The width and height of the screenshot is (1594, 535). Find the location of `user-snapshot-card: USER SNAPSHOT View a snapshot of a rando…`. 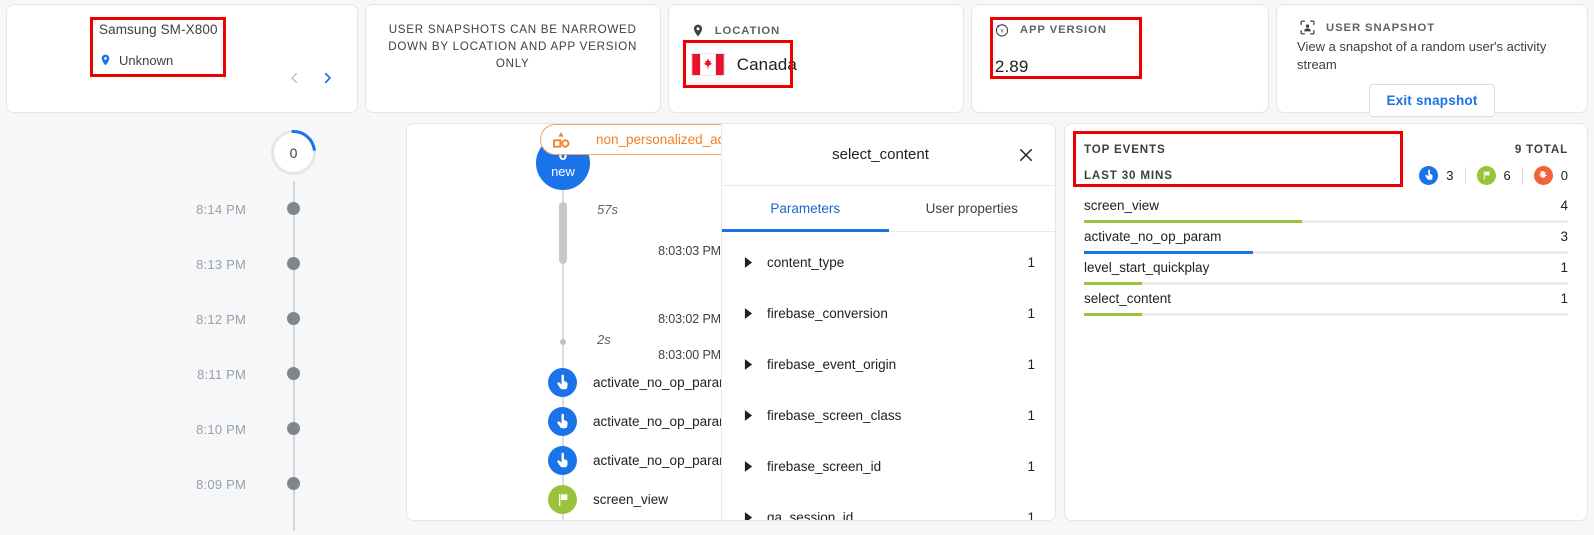

user-snapshot-card: USER SNAPSHOT View a snapshot of a rando… is located at coordinates (1432, 60).